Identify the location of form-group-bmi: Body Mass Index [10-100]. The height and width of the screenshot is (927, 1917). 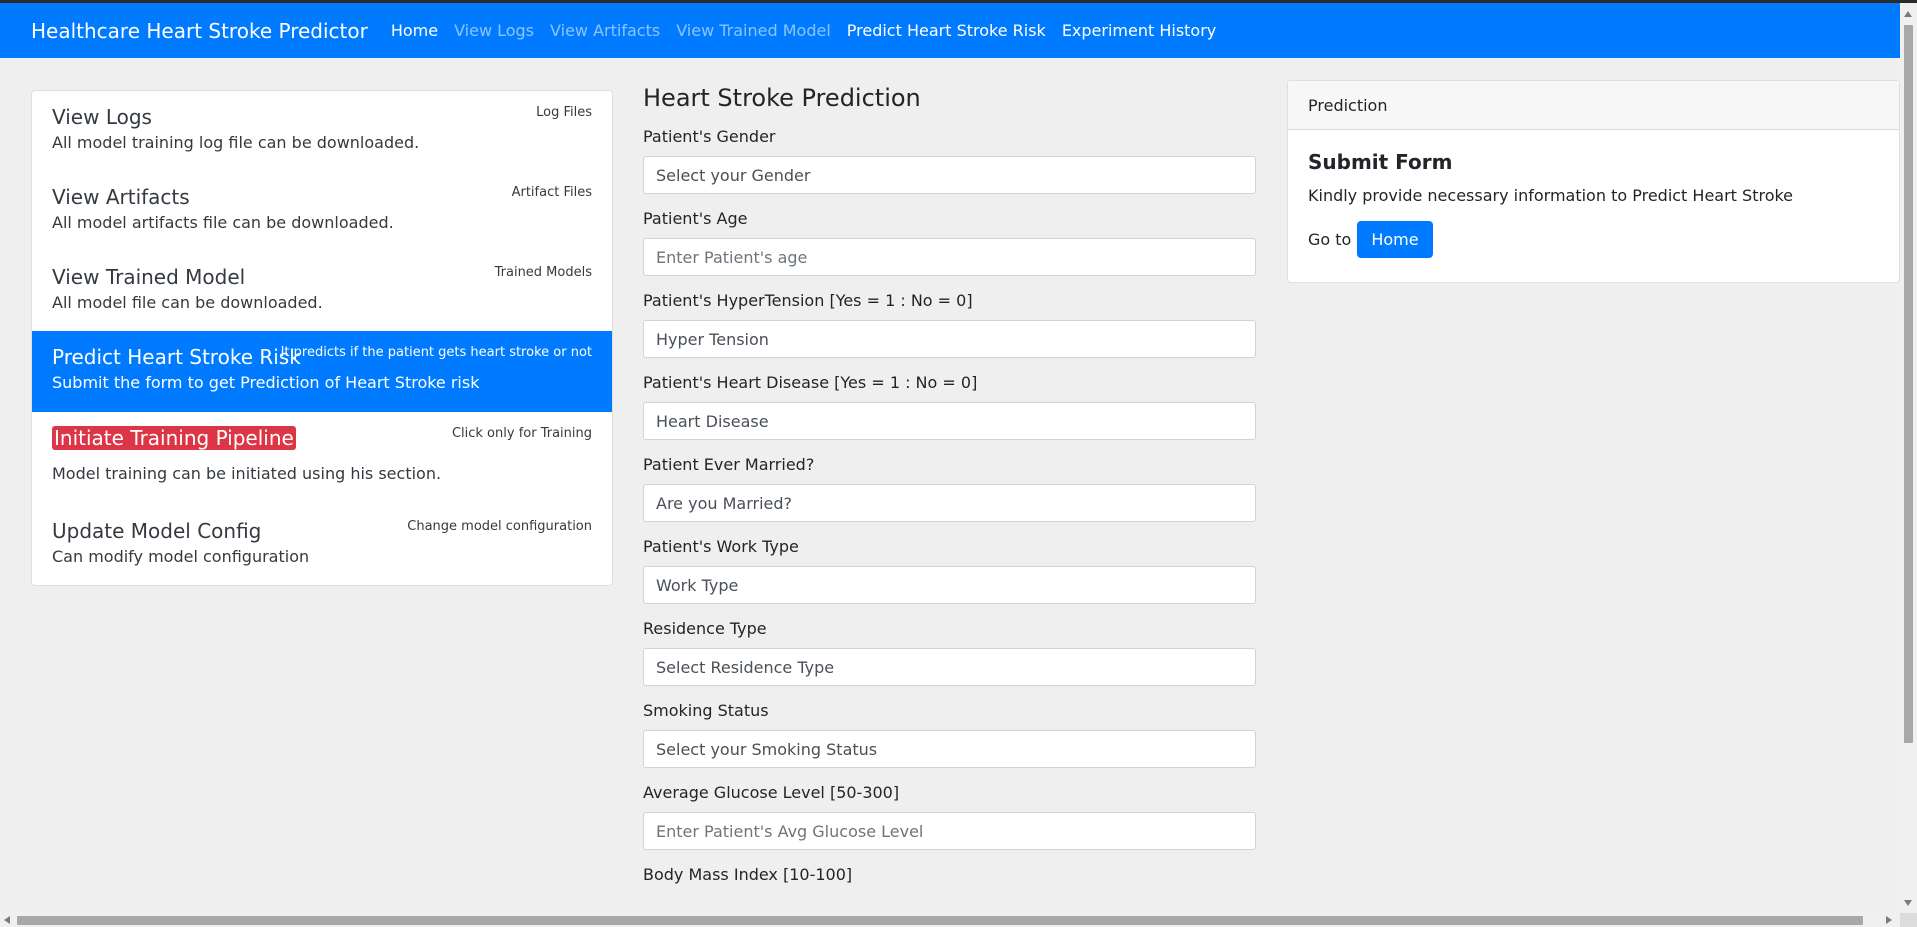
(949, 875).